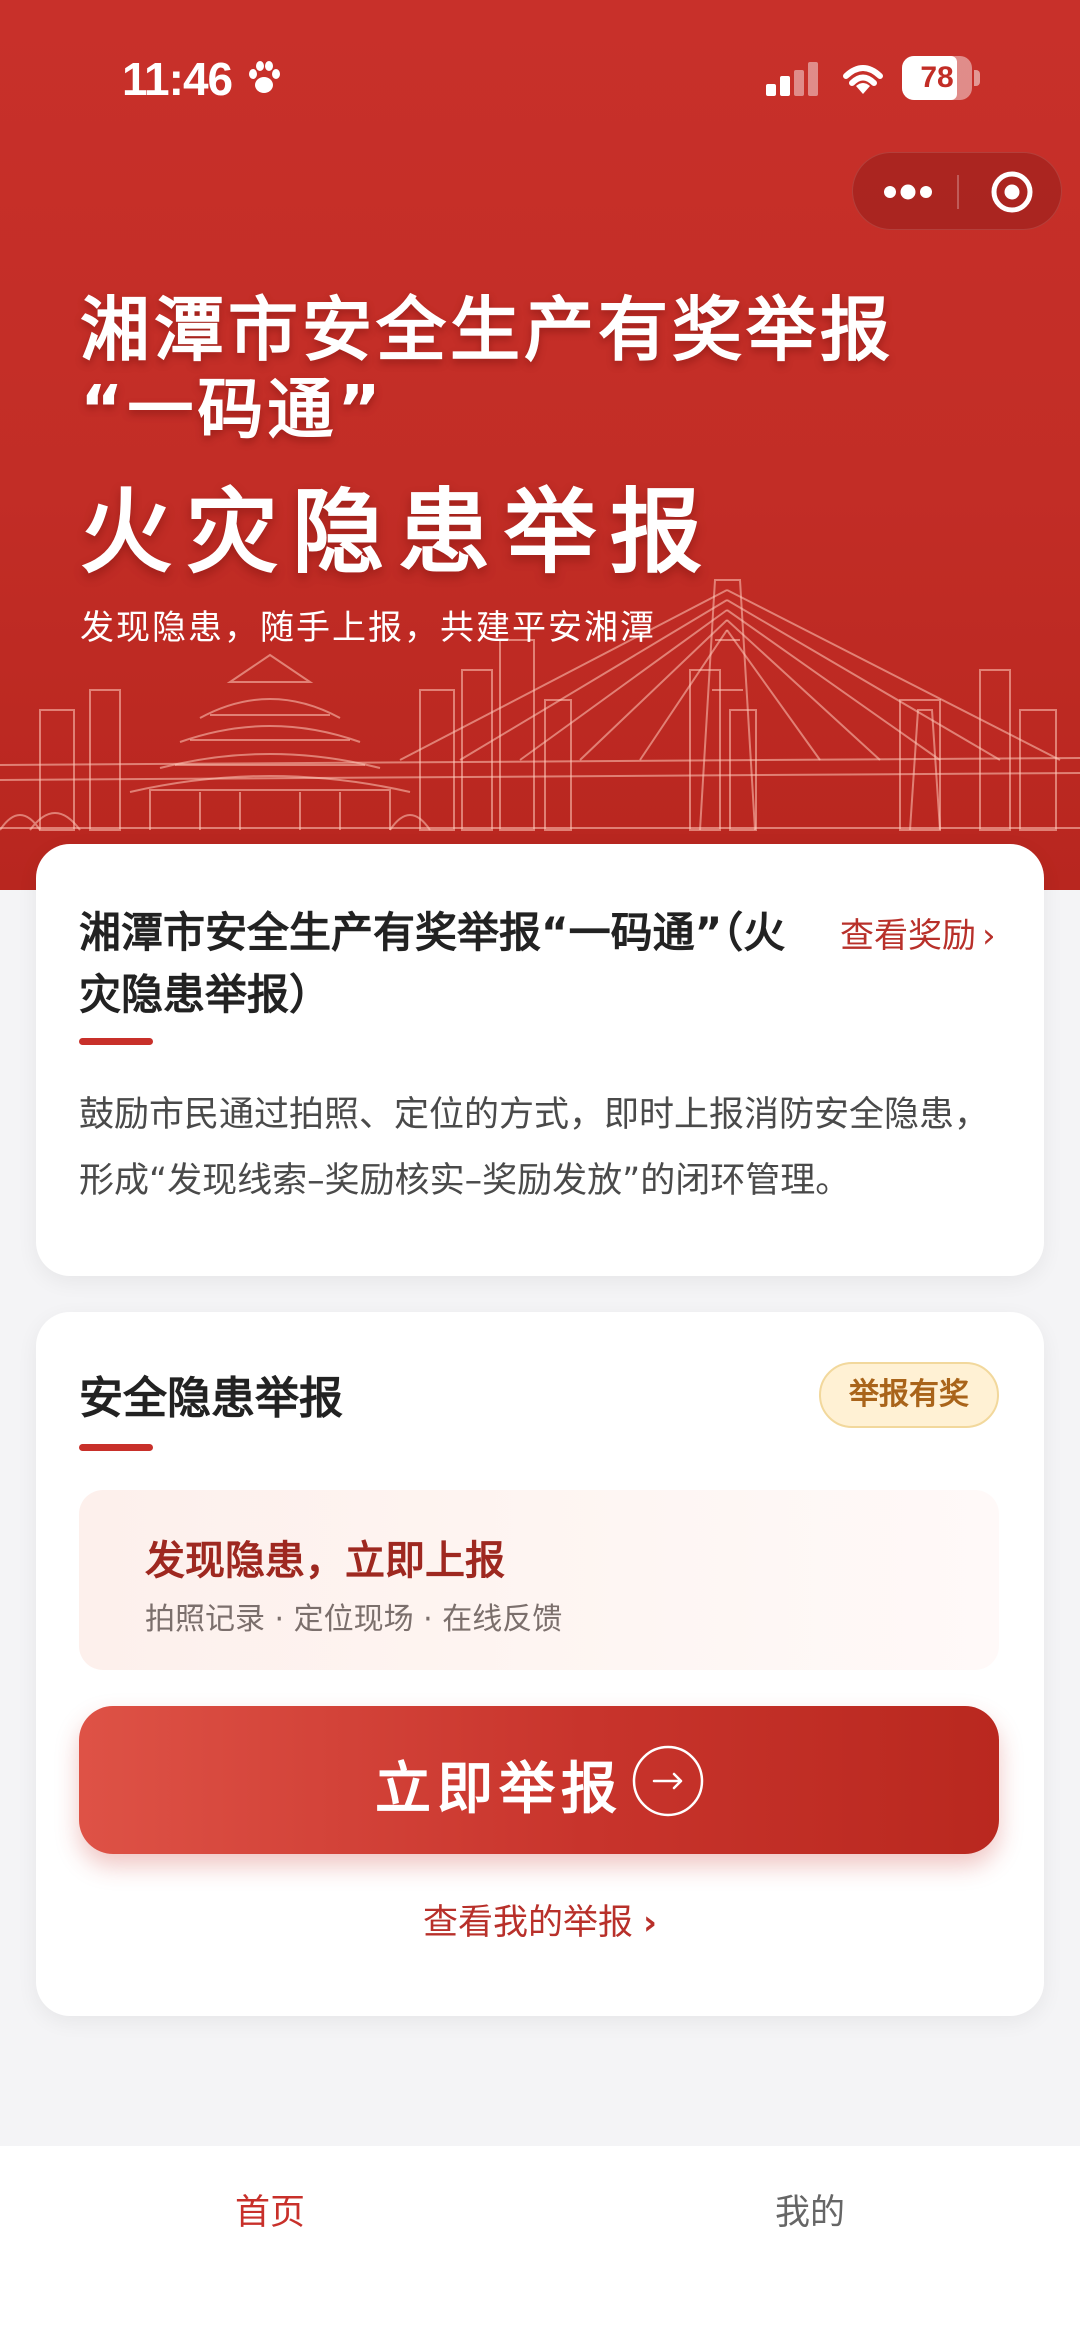 This screenshot has width=1080, height=2346. I want to click on battery-icon: 78, so click(941, 78).